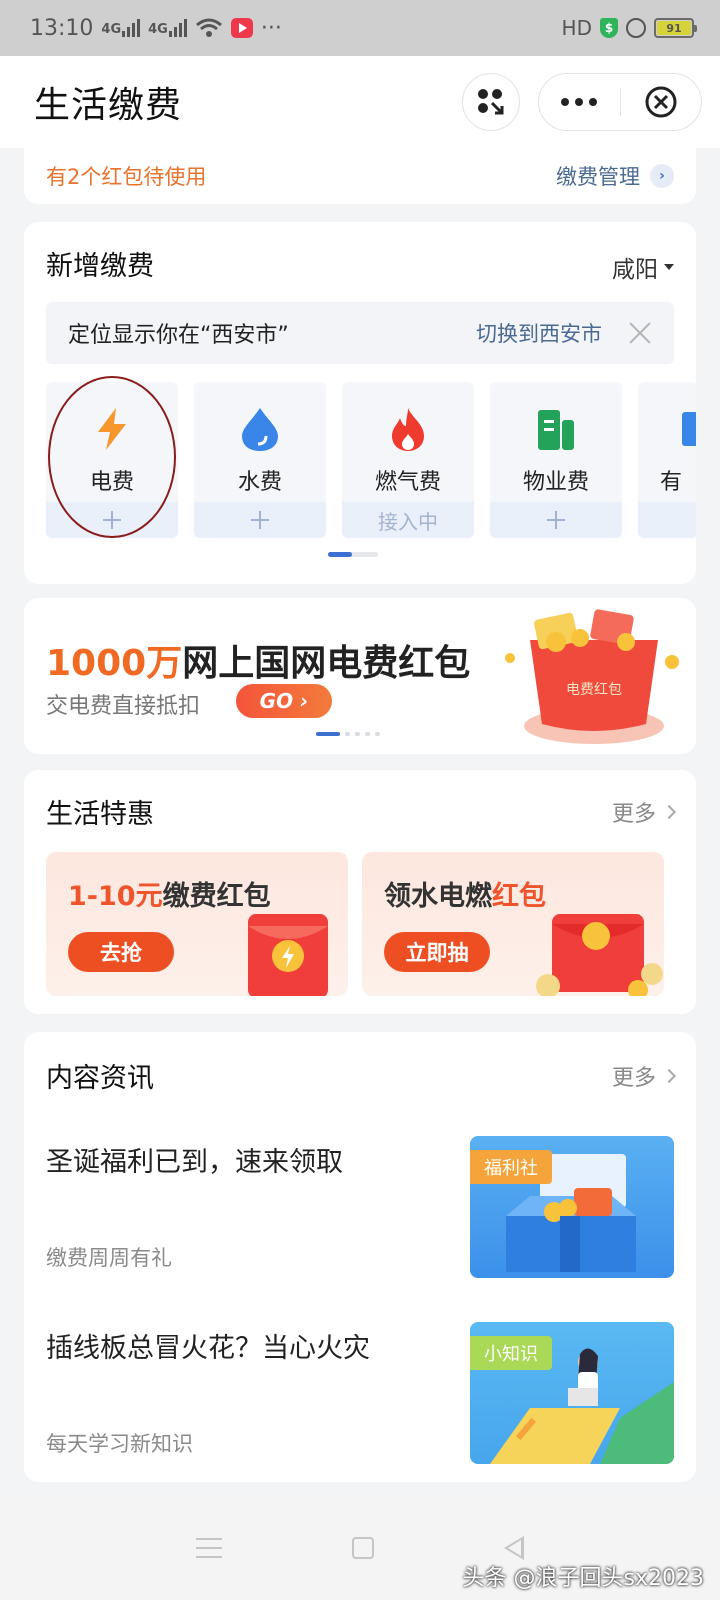 This screenshot has height=1600, width=720. What do you see at coordinates (636, 28) in the screenshot?
I see `alarm-icon` at bounding box center [636, 28].